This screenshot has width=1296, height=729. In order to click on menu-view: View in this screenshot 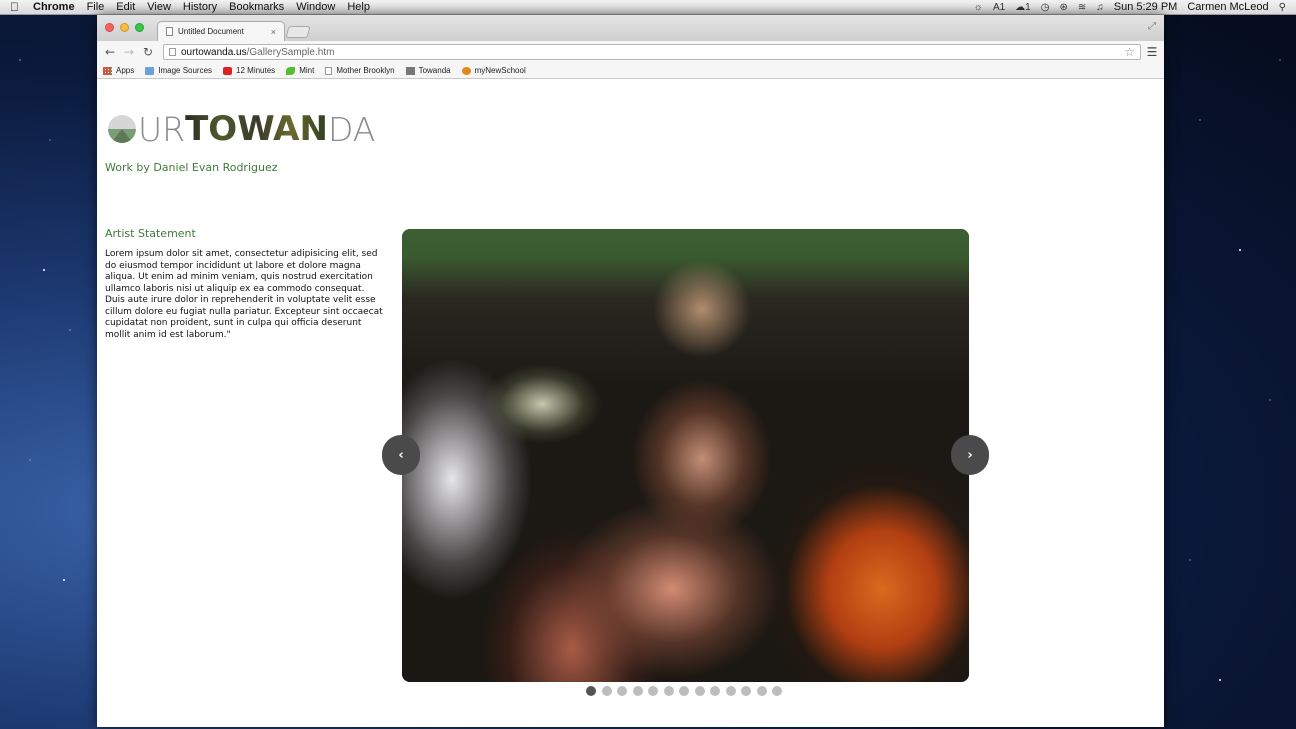, I will do `click(159, 7)`.